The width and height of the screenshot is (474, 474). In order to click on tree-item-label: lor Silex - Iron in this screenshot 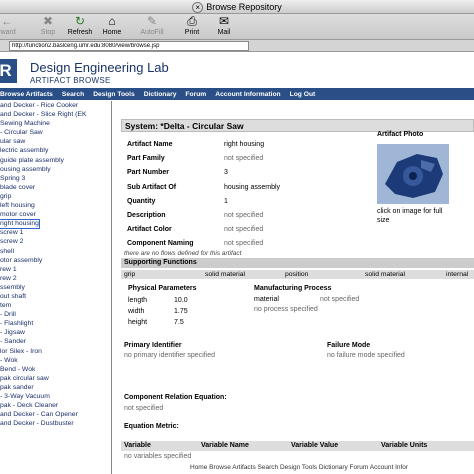, I will do `click(21, 351)`.